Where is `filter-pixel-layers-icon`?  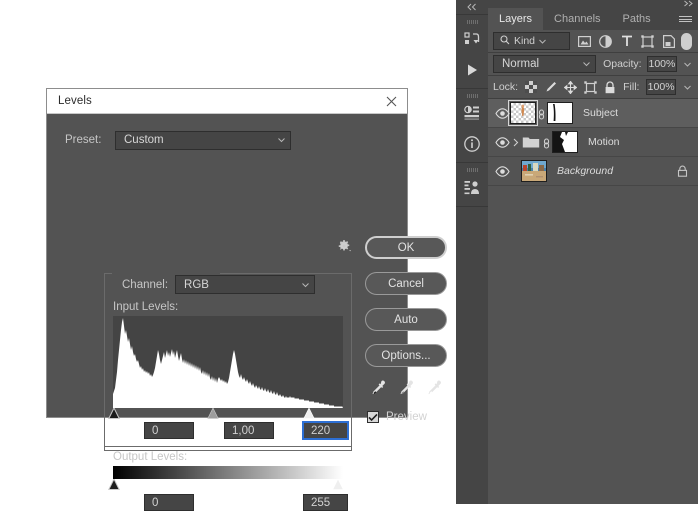 filter-pixel-layers-icon is located at coordinates (584, 41).